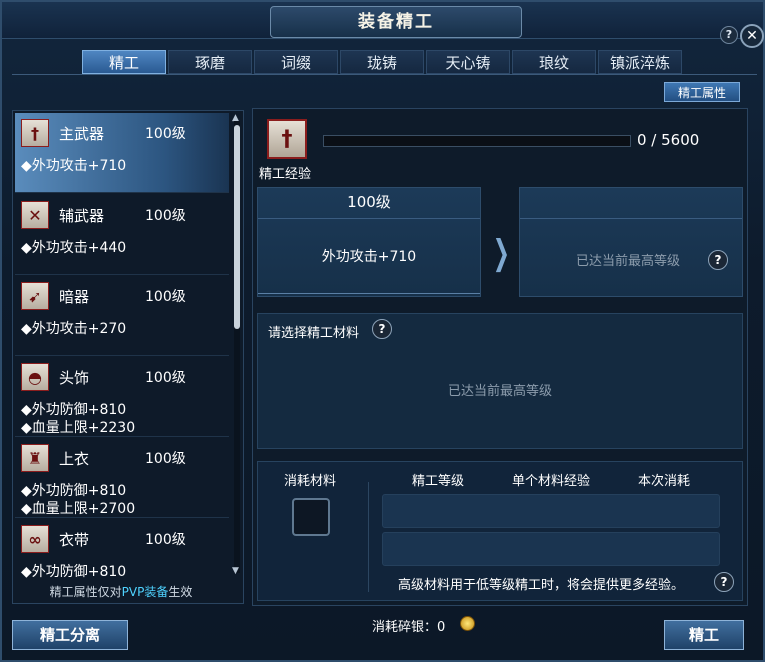 The height and width of the screenshot is (662, 765). What do you see at coordinates (468, 62) in the screenshot?
I see `tab-tianxin: 天心铸` at bounding box center [468, 62].